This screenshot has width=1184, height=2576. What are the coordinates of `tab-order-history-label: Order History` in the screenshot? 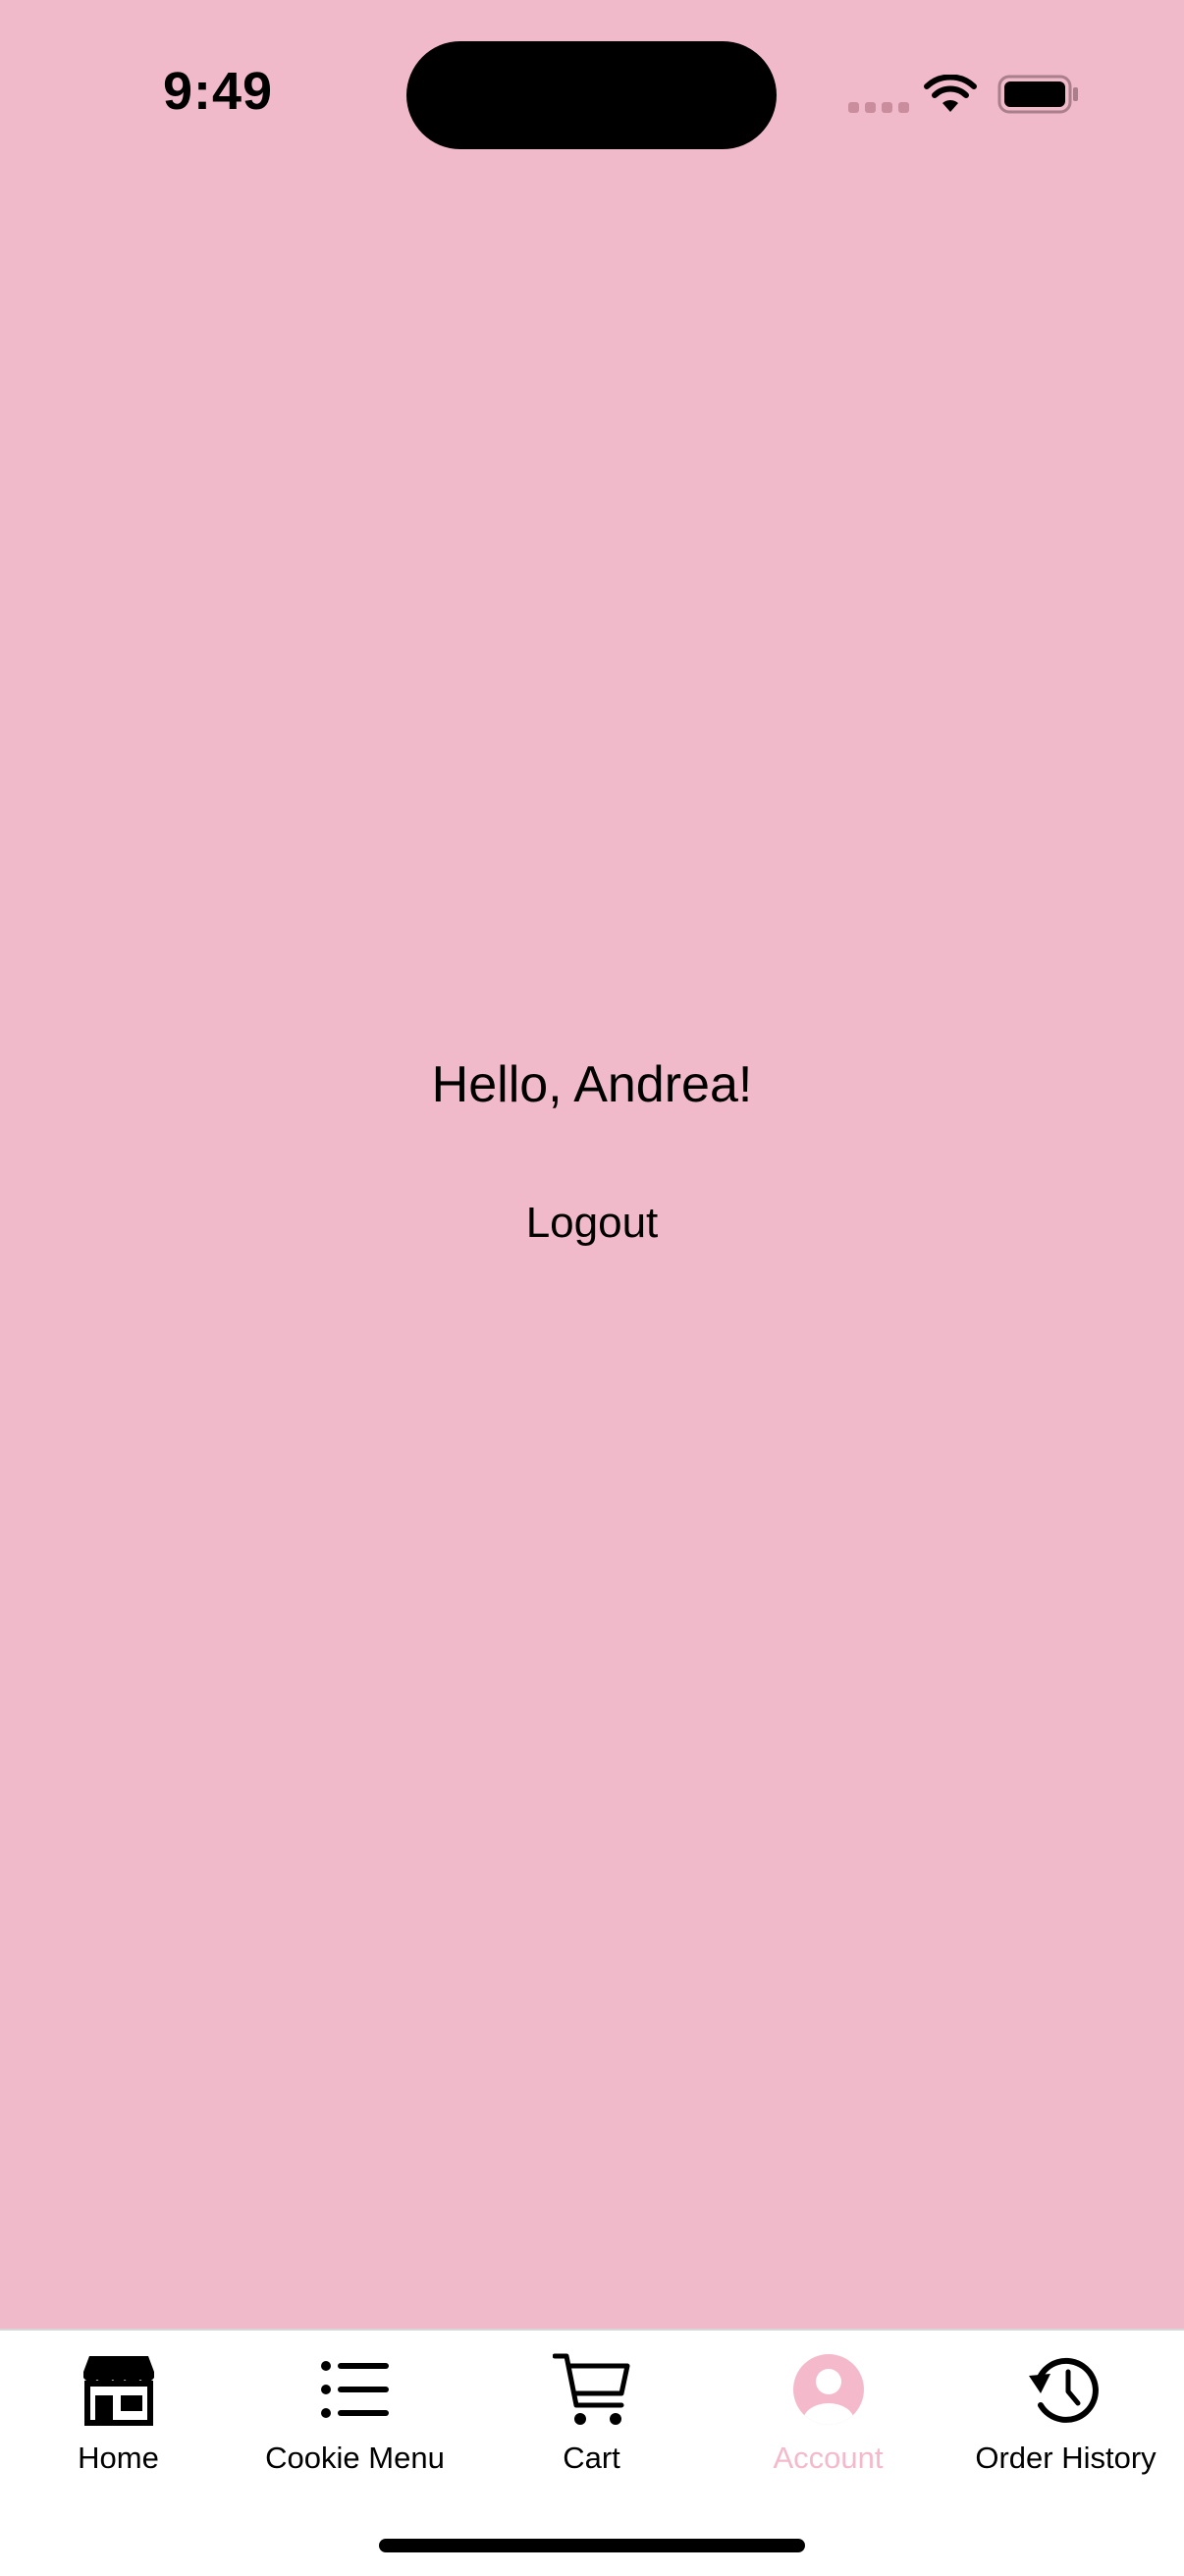 It's located at (1066, 2458).